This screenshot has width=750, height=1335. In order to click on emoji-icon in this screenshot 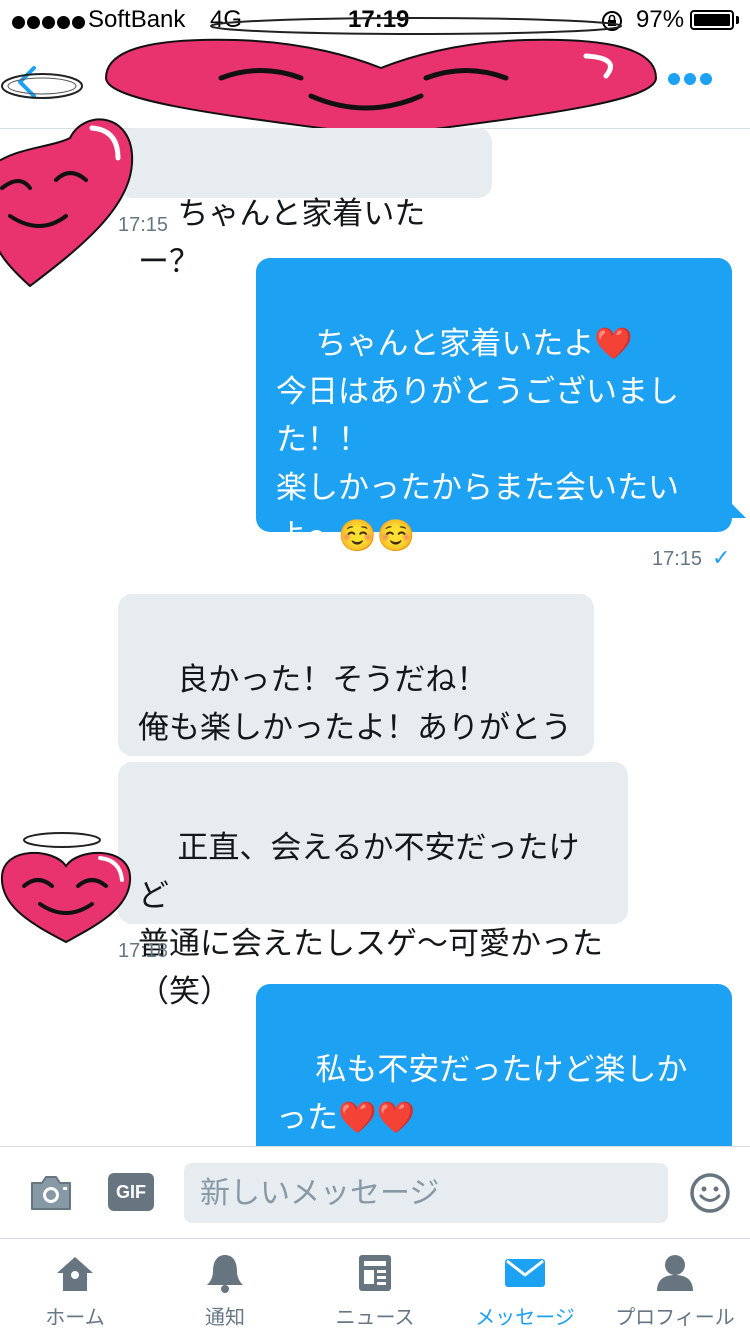, I will do `click(710, 1193)`.